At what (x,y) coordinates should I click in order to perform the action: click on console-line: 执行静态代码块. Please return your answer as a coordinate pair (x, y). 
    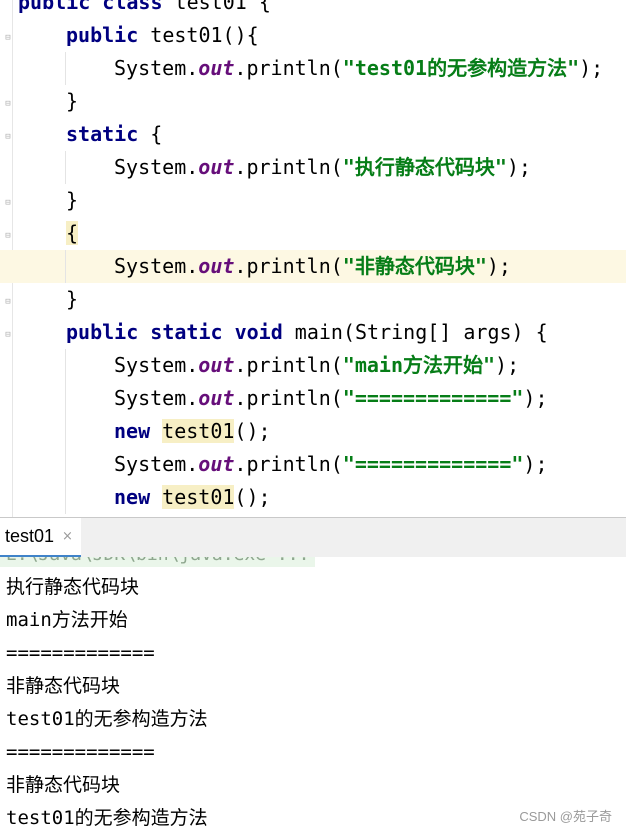
    Looking at the image, I should click on (73, 587).